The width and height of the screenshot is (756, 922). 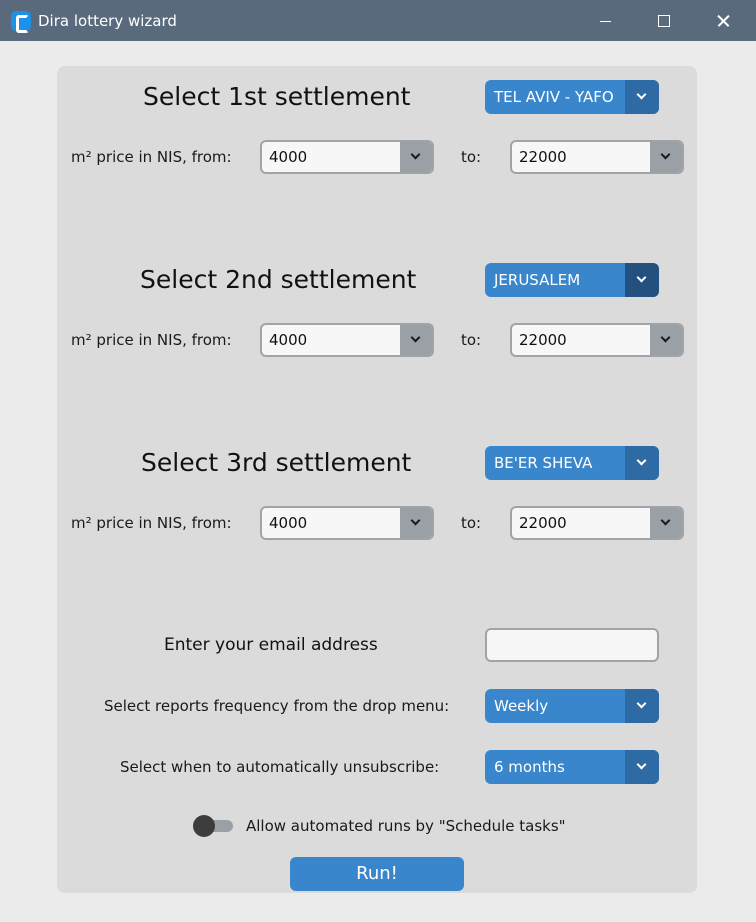 I want to click on minimize-icon, so click(x=606, y=20).